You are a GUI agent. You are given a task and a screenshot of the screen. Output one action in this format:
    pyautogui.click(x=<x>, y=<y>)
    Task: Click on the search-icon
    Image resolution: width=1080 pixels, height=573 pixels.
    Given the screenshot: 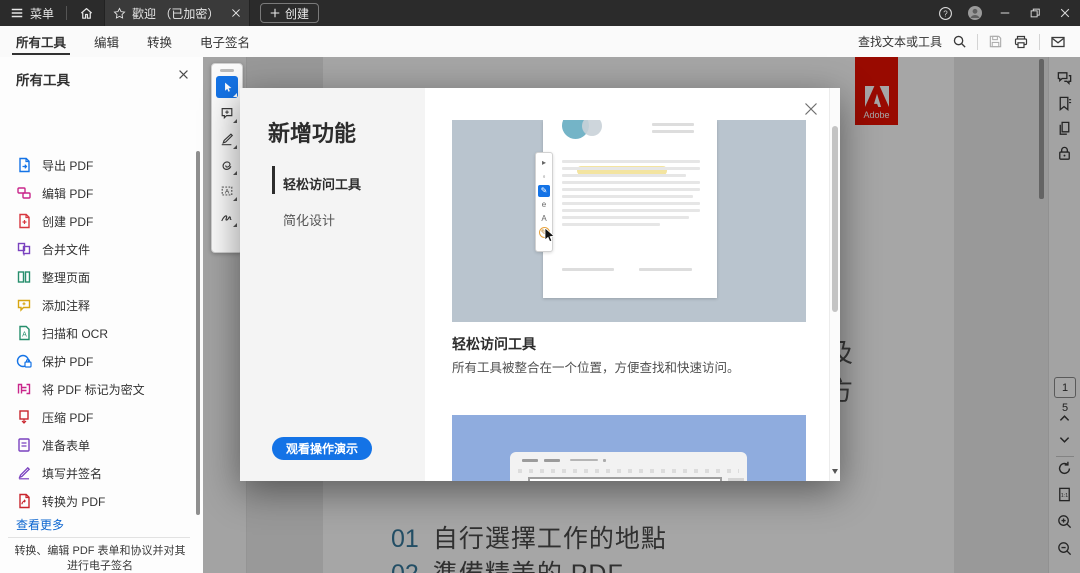 What is the action you would take?
    pyautogui.click(x=959, y=41)
    